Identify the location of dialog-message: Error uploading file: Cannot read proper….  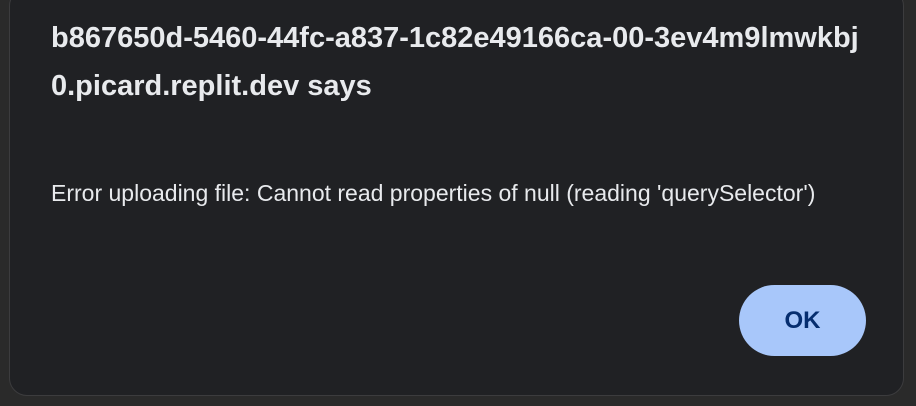
(433, 193).